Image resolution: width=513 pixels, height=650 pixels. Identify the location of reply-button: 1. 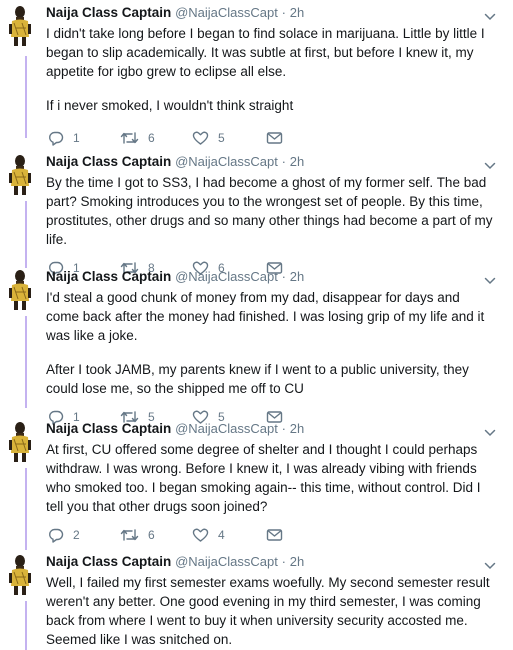
(64, 138).